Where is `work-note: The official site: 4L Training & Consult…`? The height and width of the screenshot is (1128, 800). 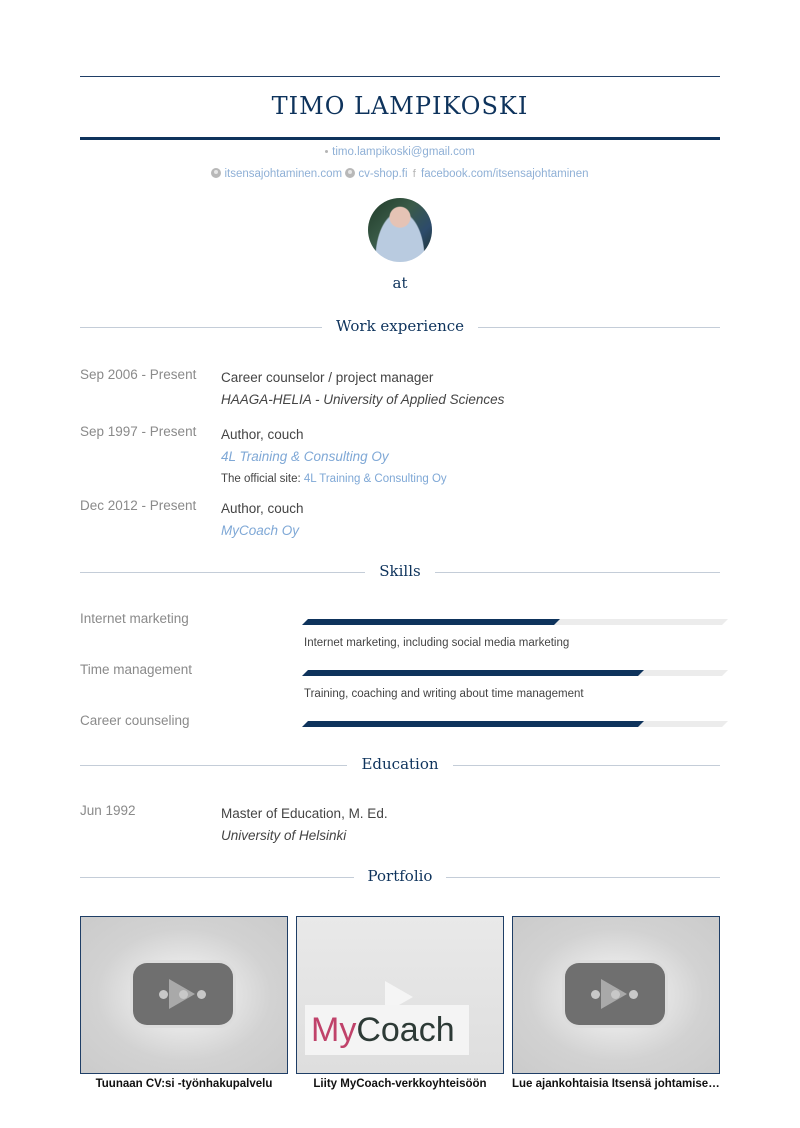 work-note: The official site: 4L Training & Consult… is located at coordinates (470, 479).